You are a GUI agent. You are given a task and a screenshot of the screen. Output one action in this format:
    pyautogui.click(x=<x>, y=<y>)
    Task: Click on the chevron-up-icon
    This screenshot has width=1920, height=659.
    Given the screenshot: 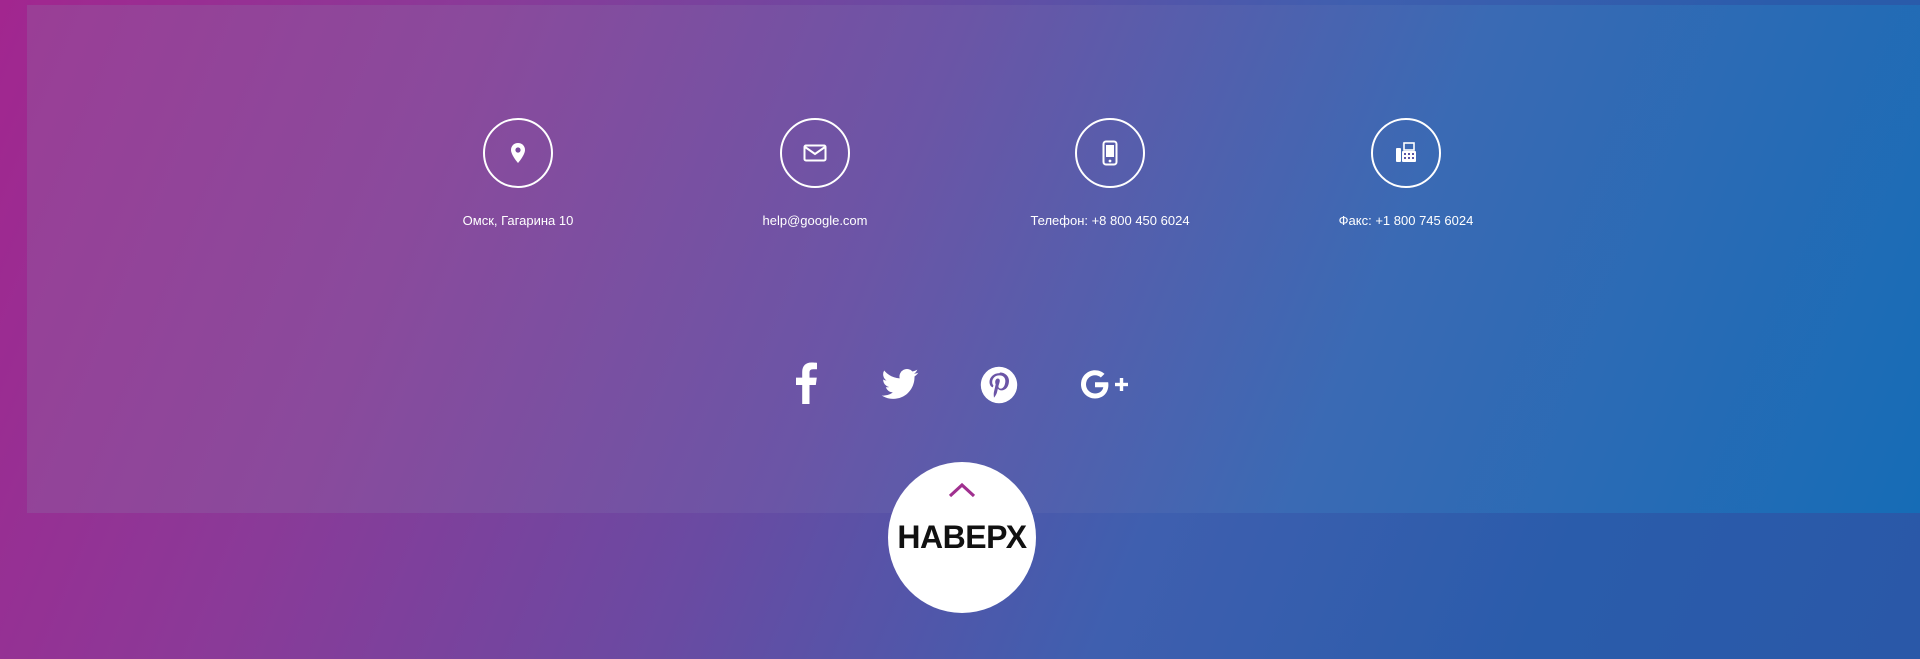 What is the action you would take?
    pyautogui.click(x=962, y=490)
    